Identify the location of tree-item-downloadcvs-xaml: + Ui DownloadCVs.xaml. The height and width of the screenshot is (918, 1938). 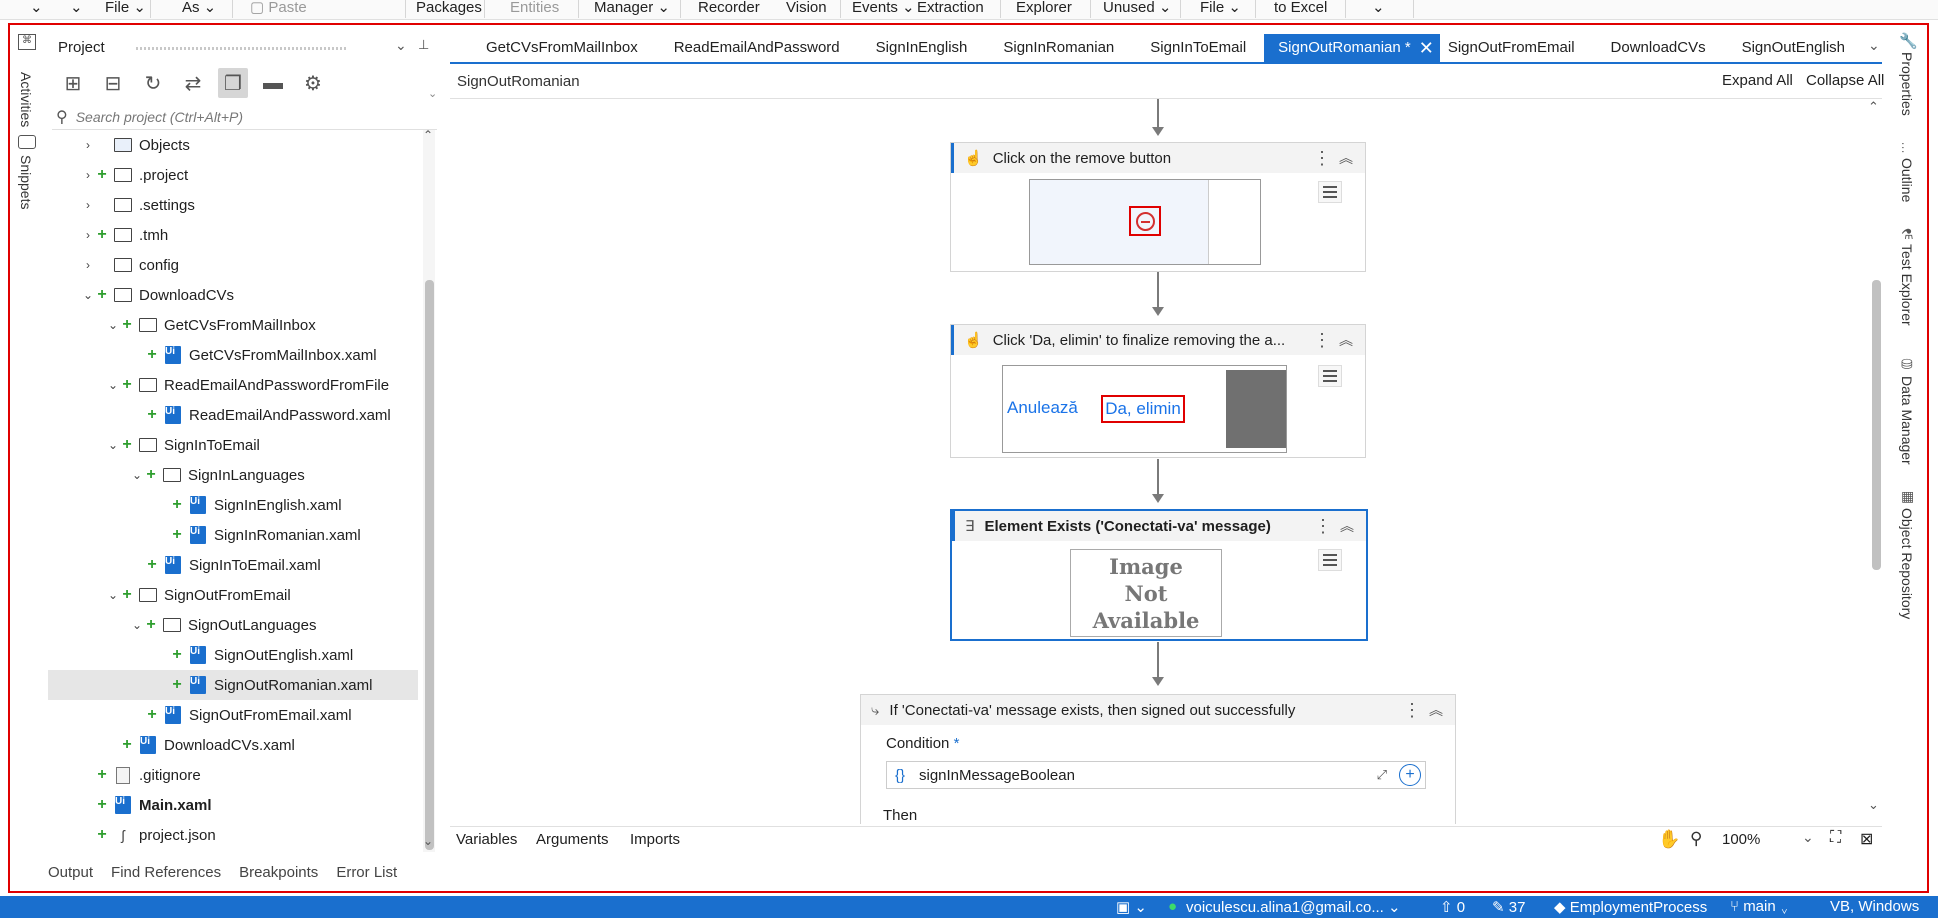
(233, 745).